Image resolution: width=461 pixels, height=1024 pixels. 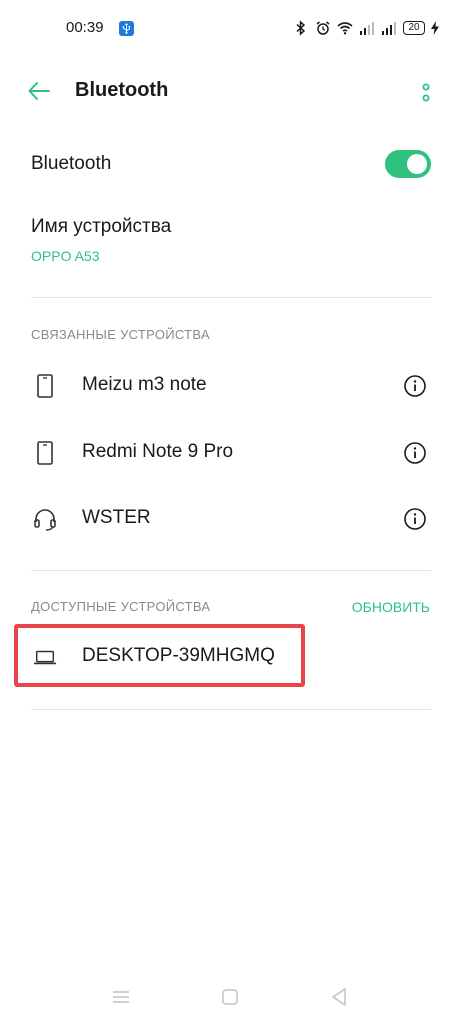 I want to click on paired-device-row: Meizu m3 note, so click(x=231, y=386).